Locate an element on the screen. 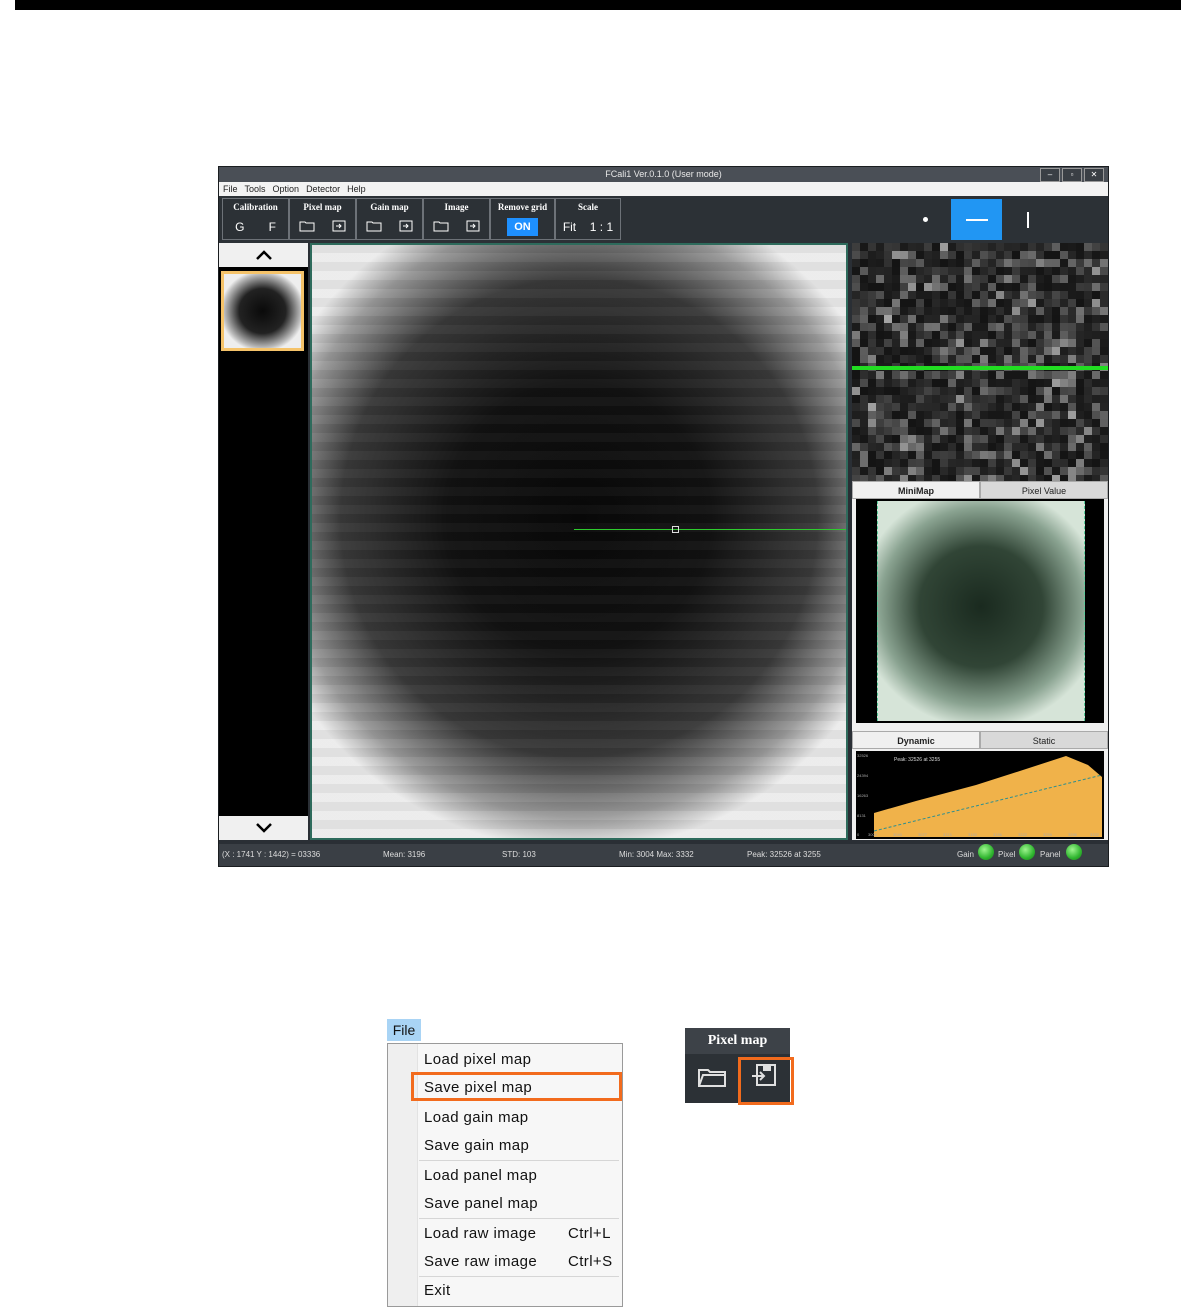 Image resolution: width=1181 pixels, height=1309 pixels. status-mean: Mean: 3196 is located at coordinates (404, 854).